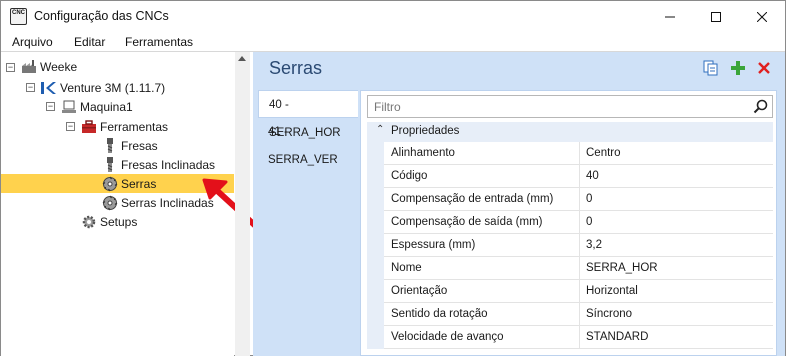 The height and width of the screenshot is (356, 786). I want to click on tree-label: Venture 3M (1.11.7), so click(113, 87).